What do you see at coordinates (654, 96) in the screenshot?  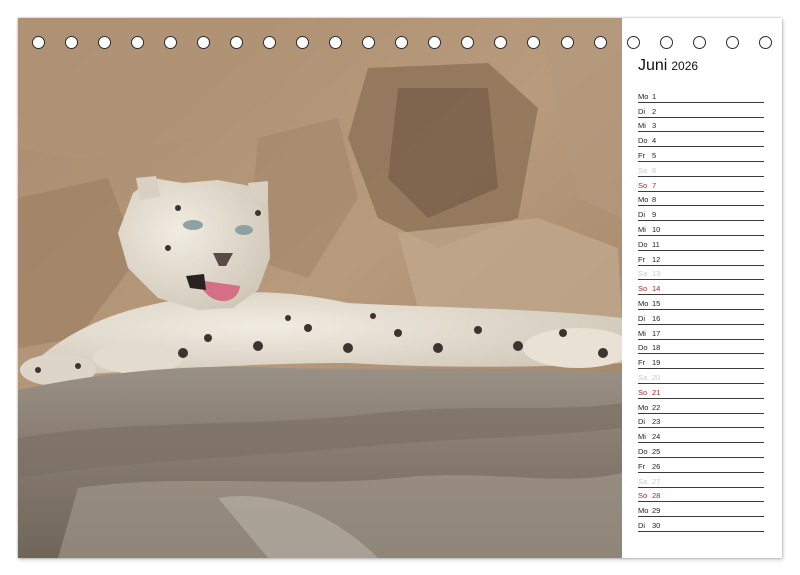 I see `day-number: 1` at bounding box center [654, 96].